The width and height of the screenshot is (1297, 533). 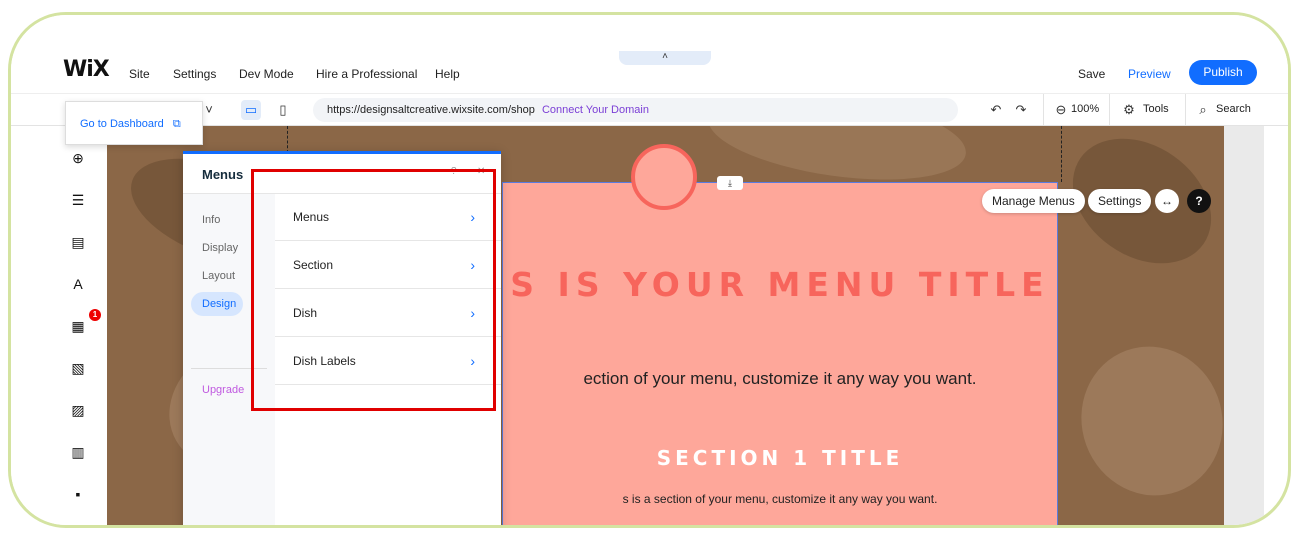 What do you see at coordinates (388, 217) in the screenshot?
I see `list-item-menus: Menus ›` at bounding box center [388, 217].